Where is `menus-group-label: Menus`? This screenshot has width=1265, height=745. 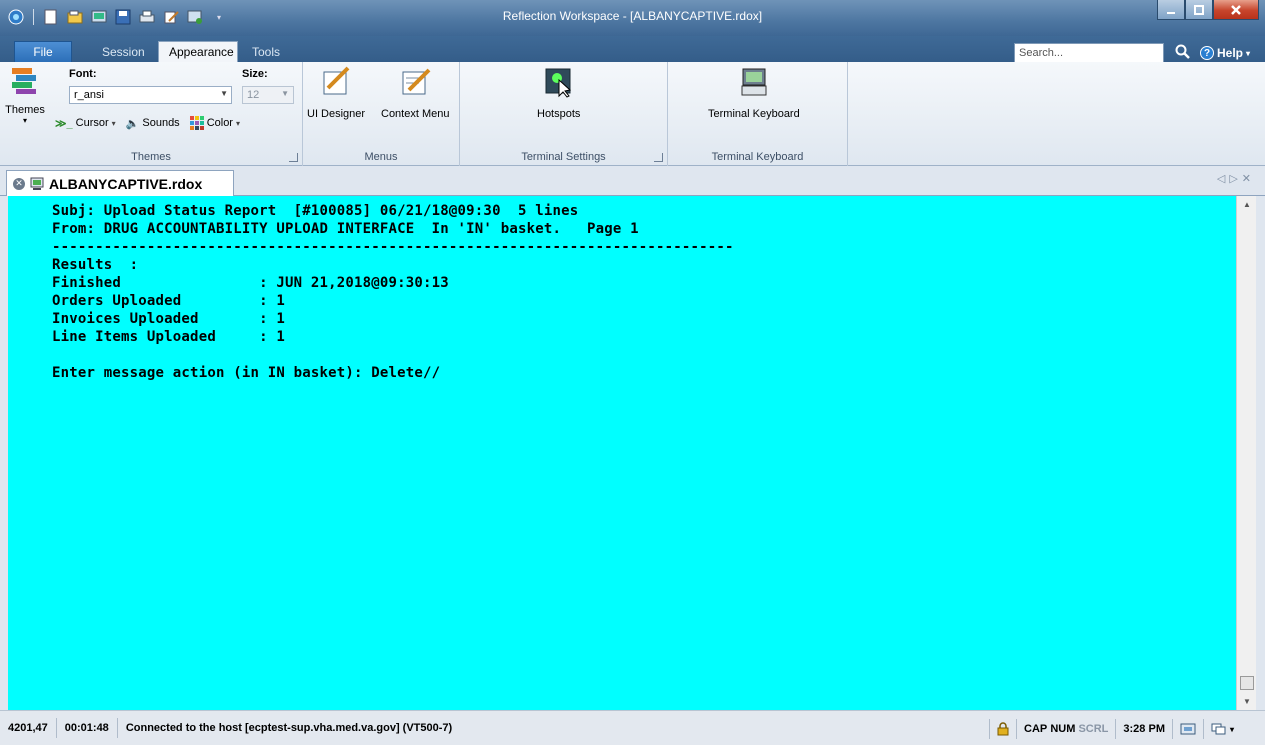 menus-group-label: Menus is located at coordinates (381, 157).